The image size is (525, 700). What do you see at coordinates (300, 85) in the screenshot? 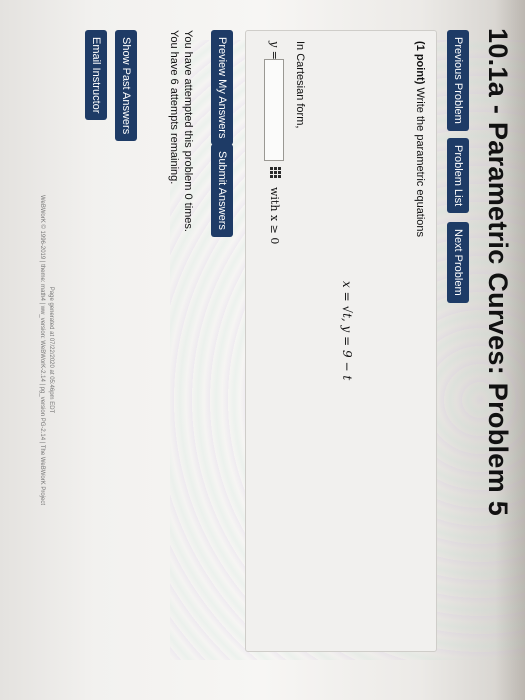
I see `cartesian-prompt: In Cartesian form,` at bounding box center [300, 85].